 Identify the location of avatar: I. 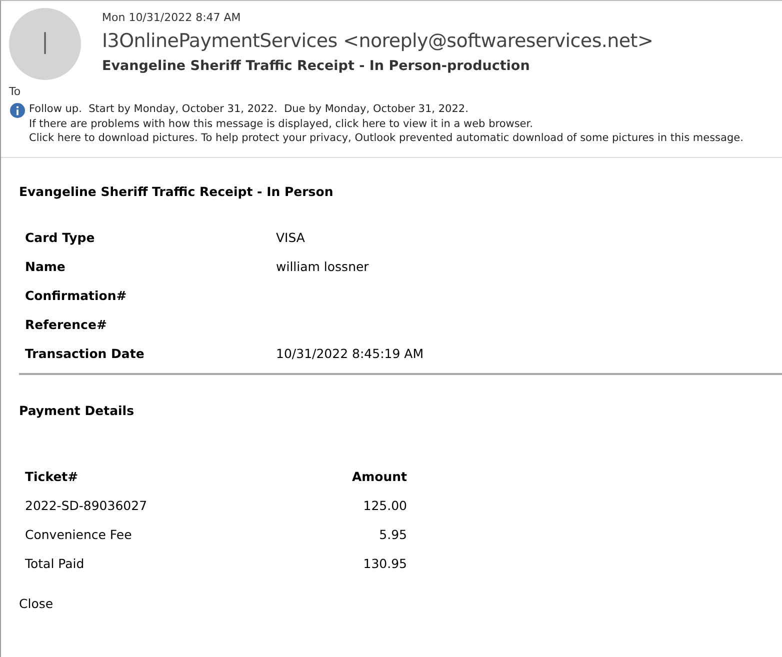
(45, 44).